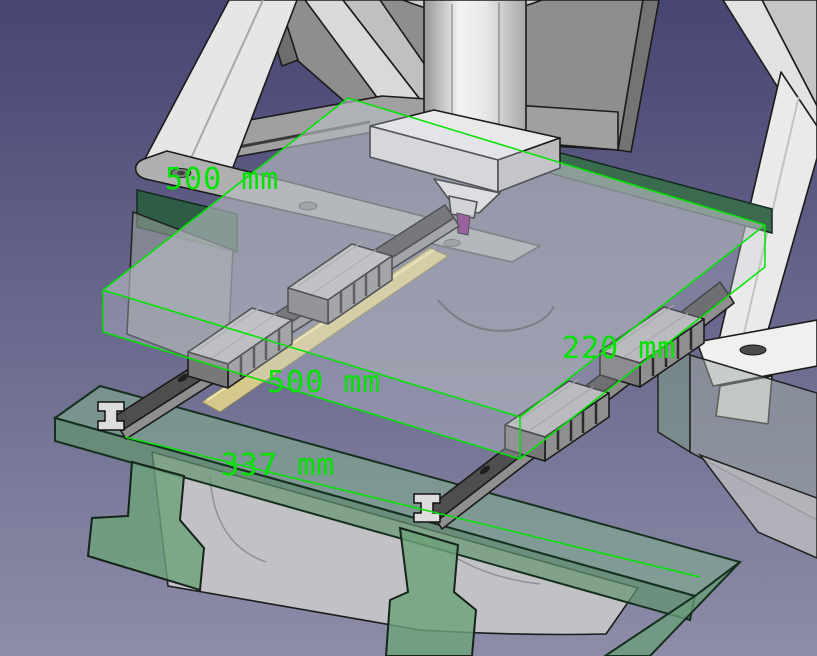 This screenshot has width=817, height=656. I want to click on dimension-label-center: 500 mm, so click(324, 382).